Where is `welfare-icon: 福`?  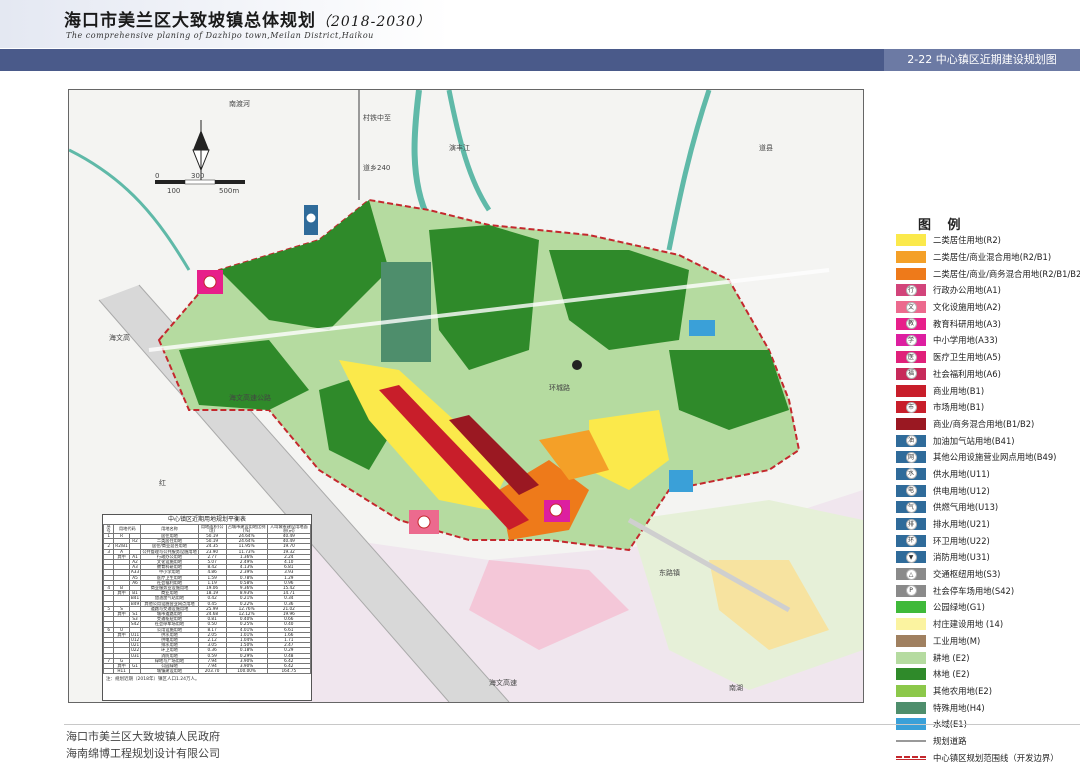
welfare-icon: 福 is located at coordinates (911, 373).